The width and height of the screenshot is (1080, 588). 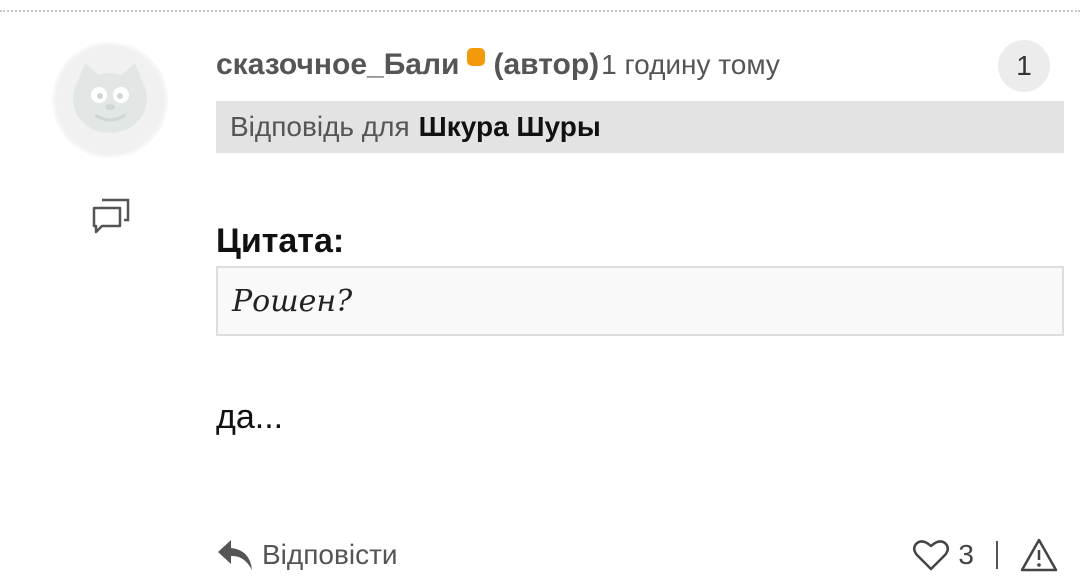 What do you see at coordinates (111, 216) in the screenshot?
I see `conversation-icon` at bounding box center [111, 216].